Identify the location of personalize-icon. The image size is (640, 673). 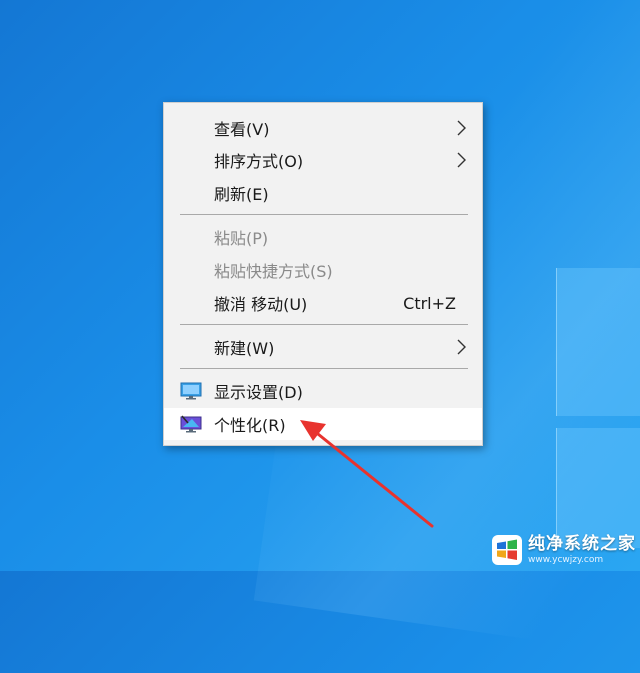
(191, 424).